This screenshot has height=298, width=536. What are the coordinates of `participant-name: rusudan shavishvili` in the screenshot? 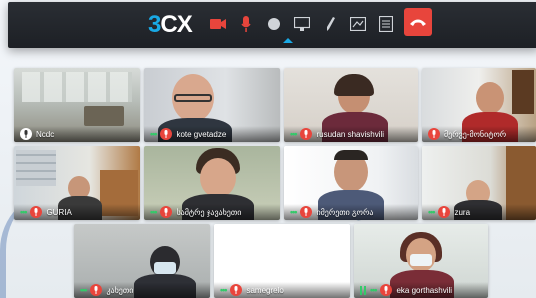 It's located at (350, 134).